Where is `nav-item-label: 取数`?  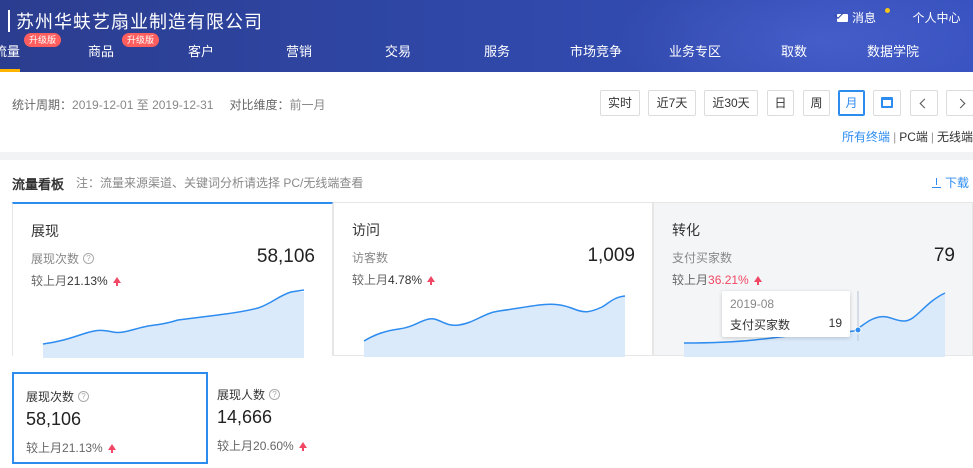
nav-item-label: 取数 is located at coordinates (794, 51).